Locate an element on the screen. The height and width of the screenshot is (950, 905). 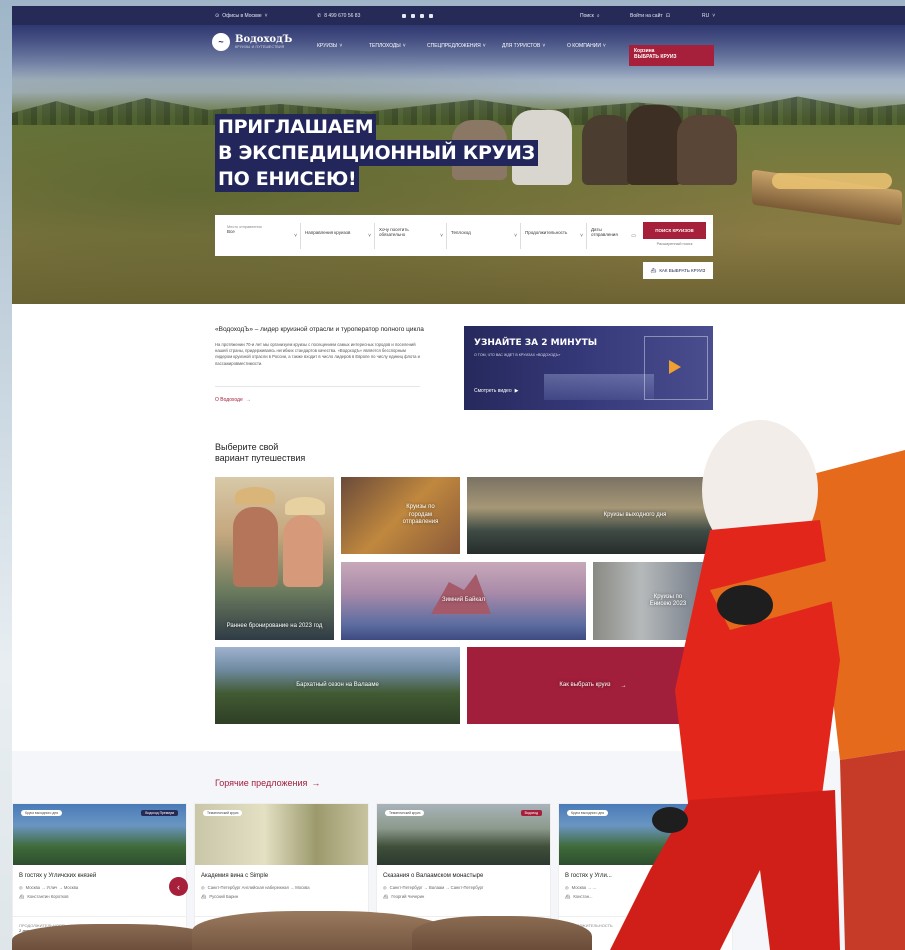
about-link: О Водоходе → is located at coordinates (233, 400).